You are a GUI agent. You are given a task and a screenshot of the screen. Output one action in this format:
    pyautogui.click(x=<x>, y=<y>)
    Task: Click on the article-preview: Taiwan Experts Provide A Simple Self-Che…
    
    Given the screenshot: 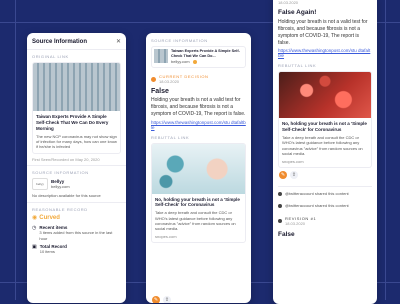 What is the action you would take?
    pyautogui.click(x=76, y=108)
    